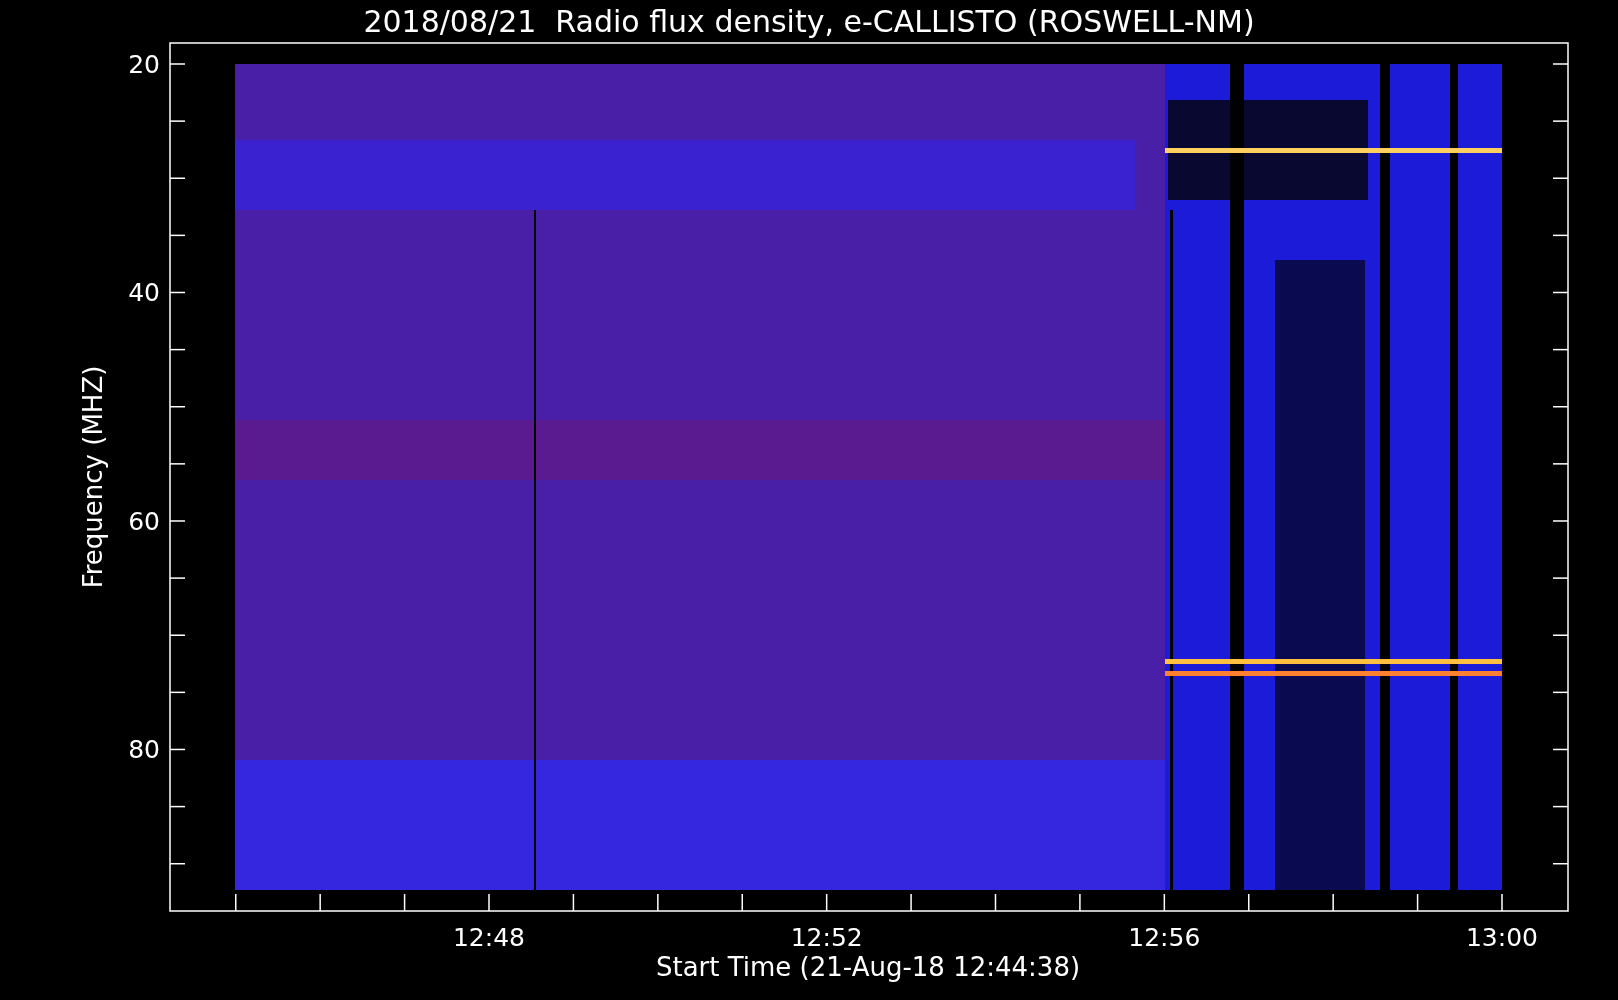 The height and width of the screenshot is (1000, 1618). What do you see at coordinates (868, 967) in the screenshot?
I see `x-axis-label: Start Time (21-Aug-18 12:44:38)` at bounding box center [868, 967].